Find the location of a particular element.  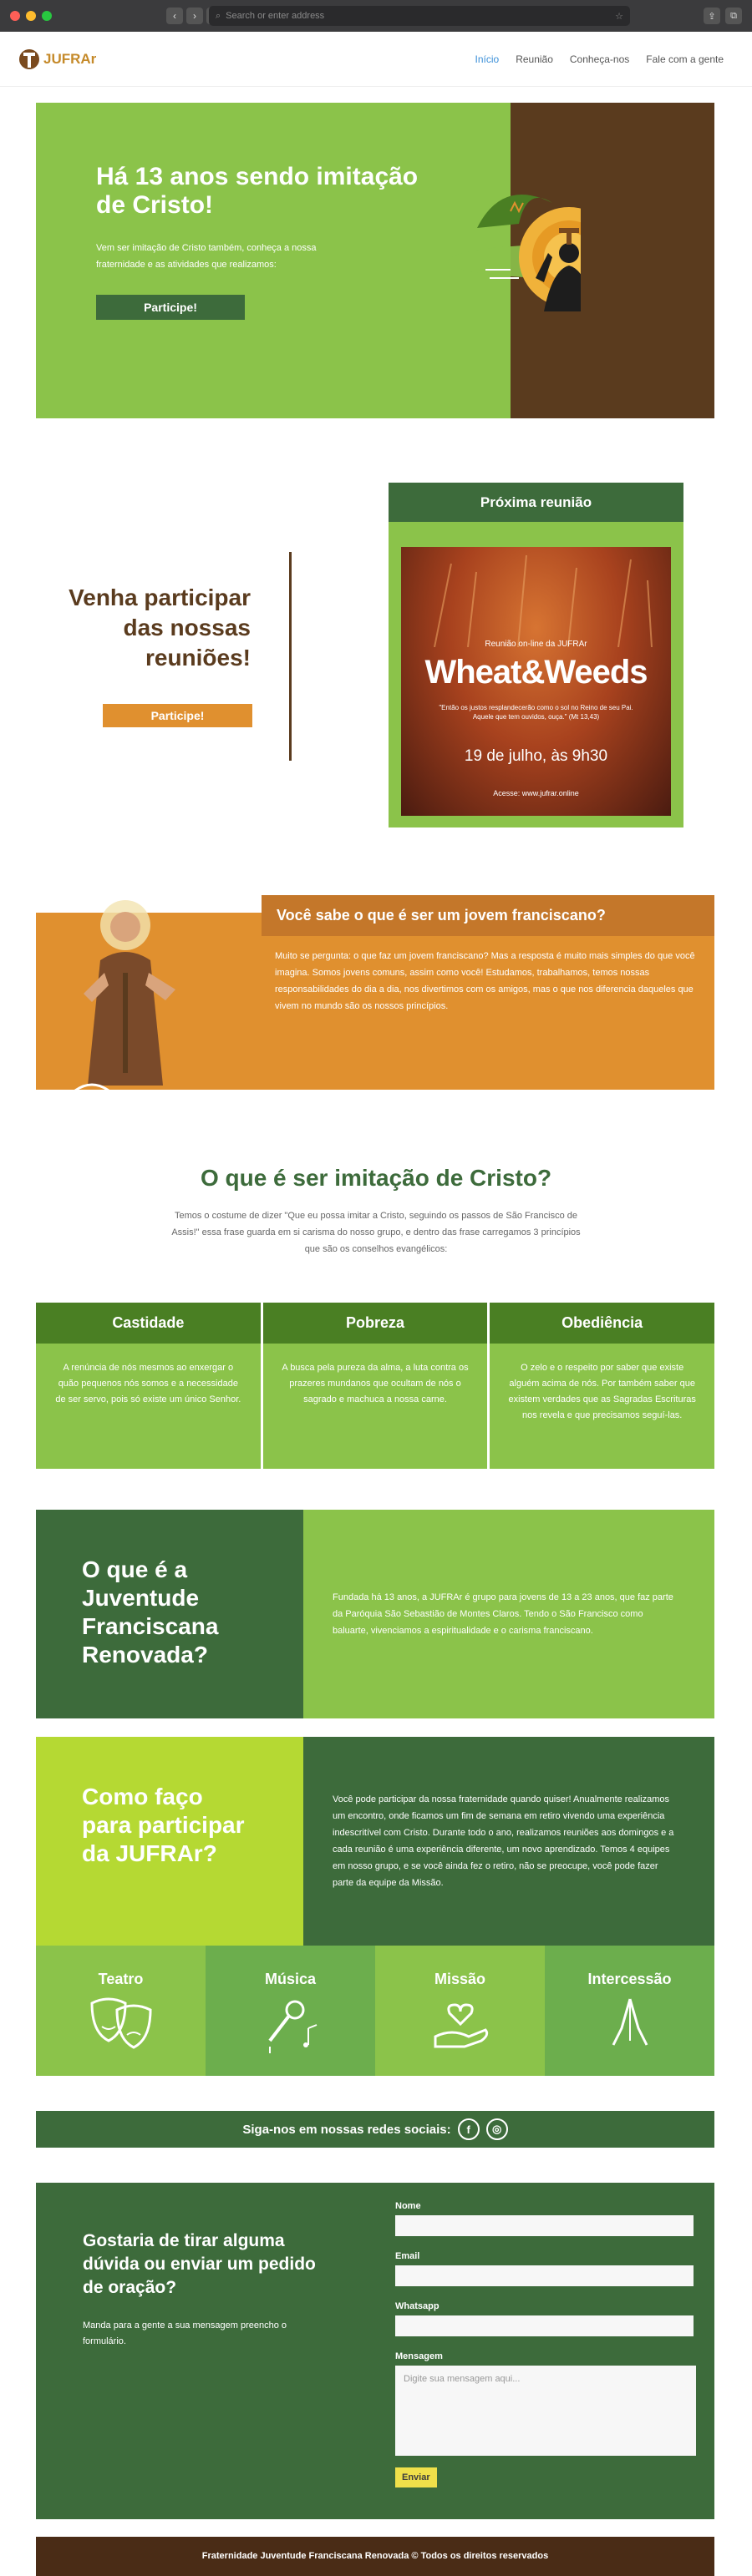

menu-item-reuniao: Reunião is located at coordinates (534, 59).